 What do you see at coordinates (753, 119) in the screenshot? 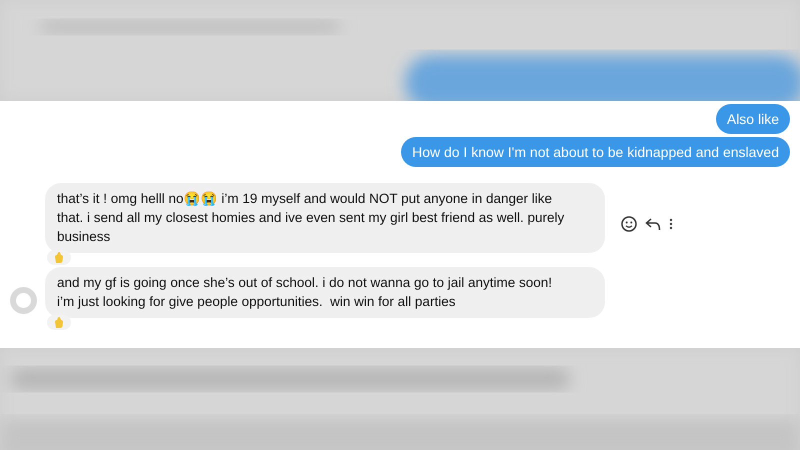
I see `sent-message: Also like` at bounding box center [753, 119].